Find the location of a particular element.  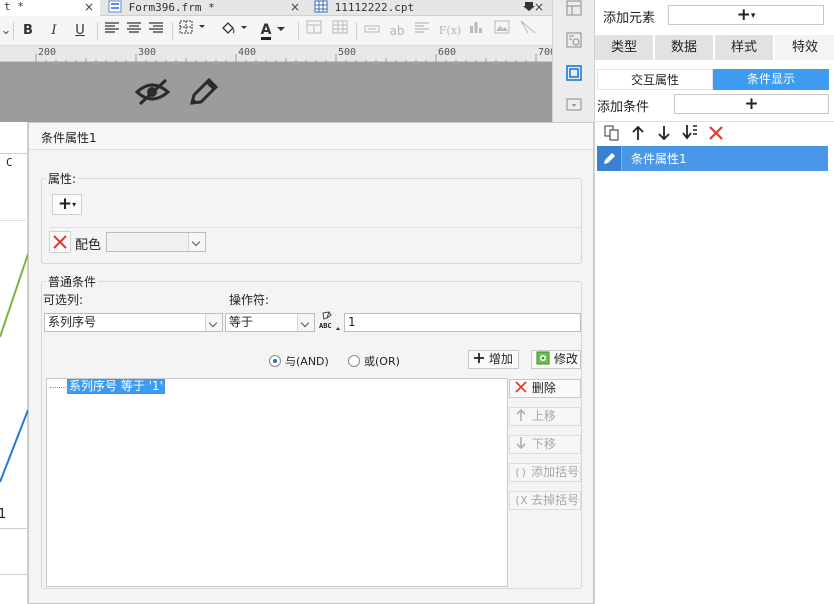

add-condition-button: + is located at coordinates (751, 104).